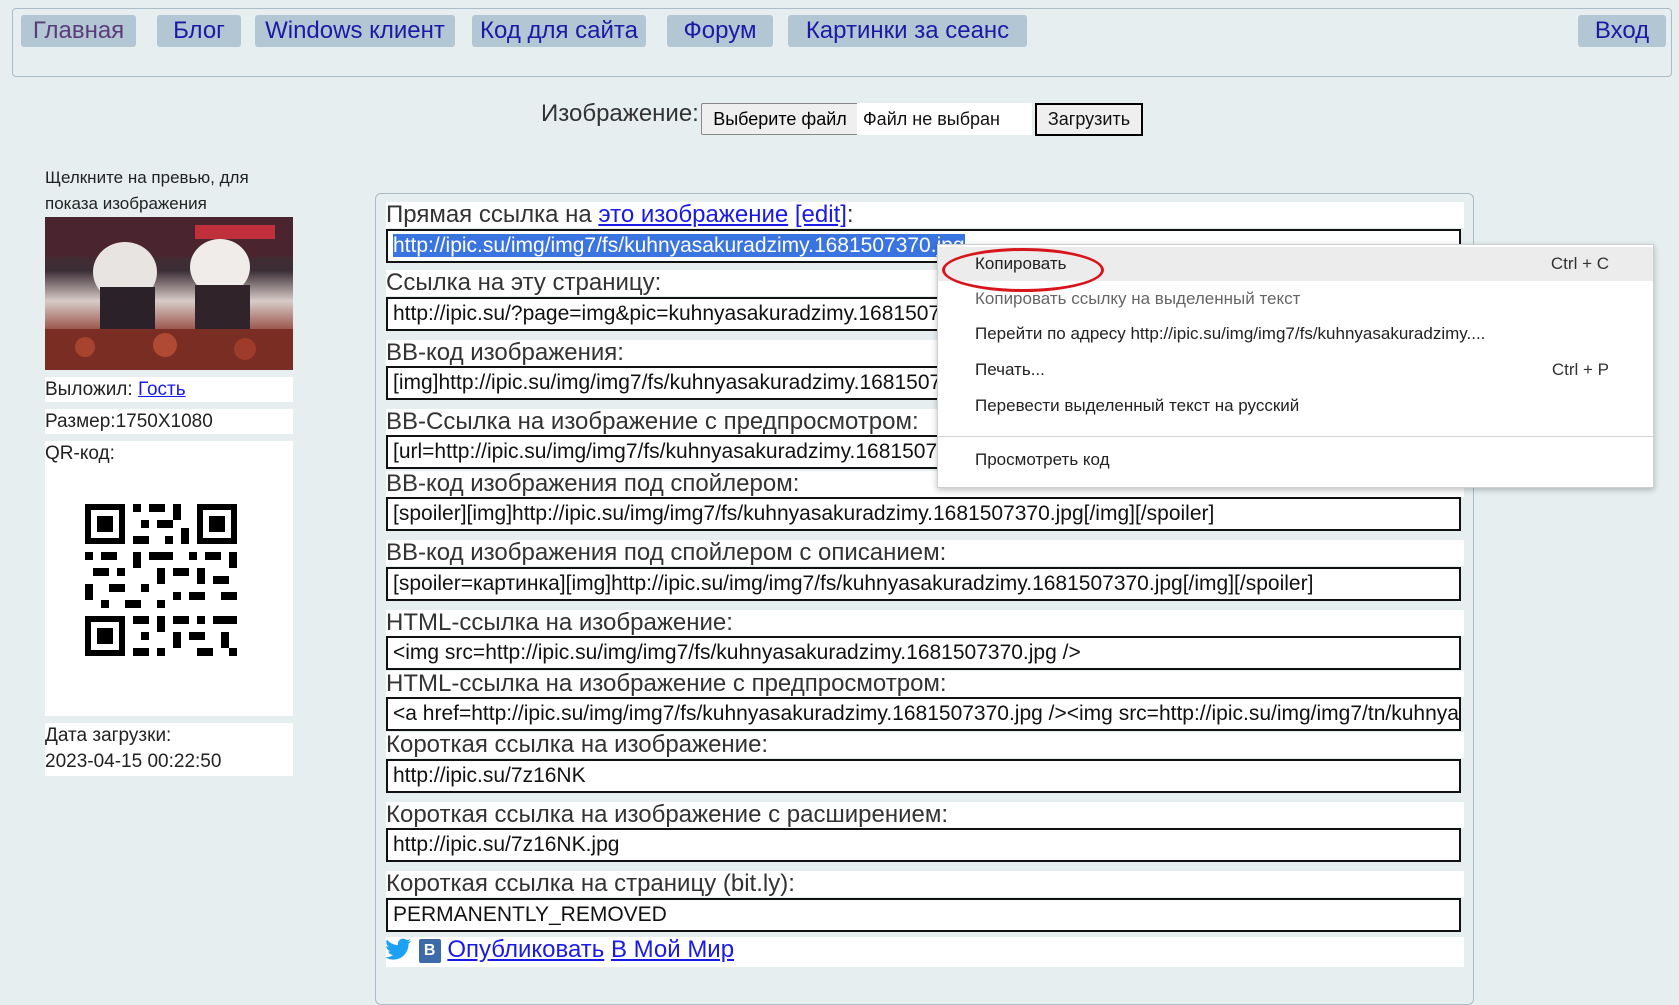  Describe the element at coordinates (80, 453) in the screenshot. I see `qr-label: QR-код:` at that location.